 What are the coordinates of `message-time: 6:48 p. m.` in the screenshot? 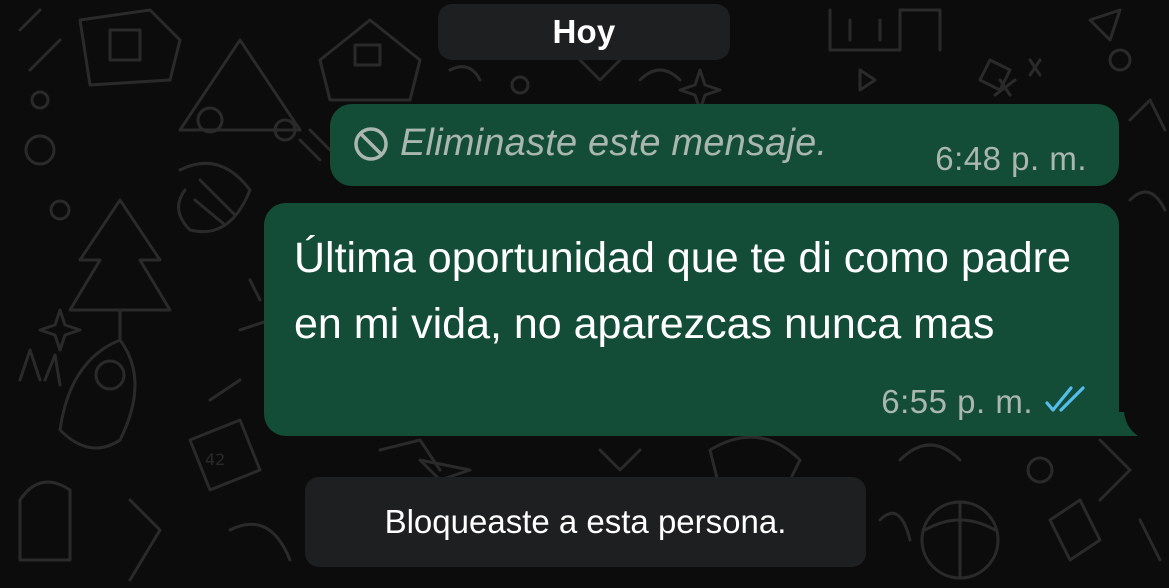 It's located at (1011, 158).